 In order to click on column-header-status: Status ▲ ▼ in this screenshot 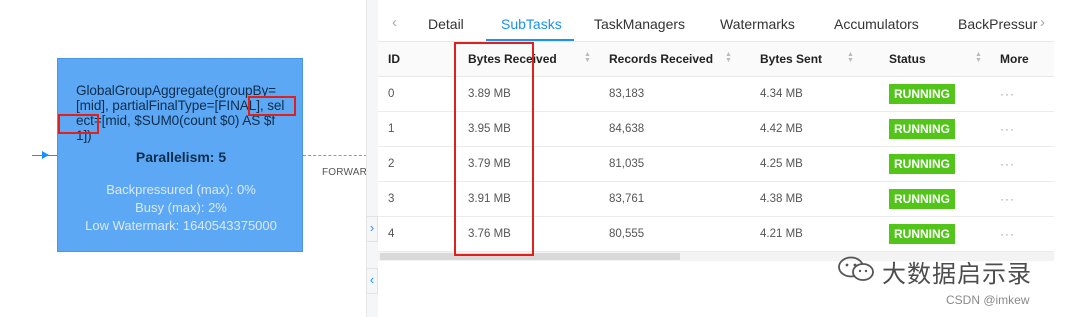, I will do `click(934, 59)`.